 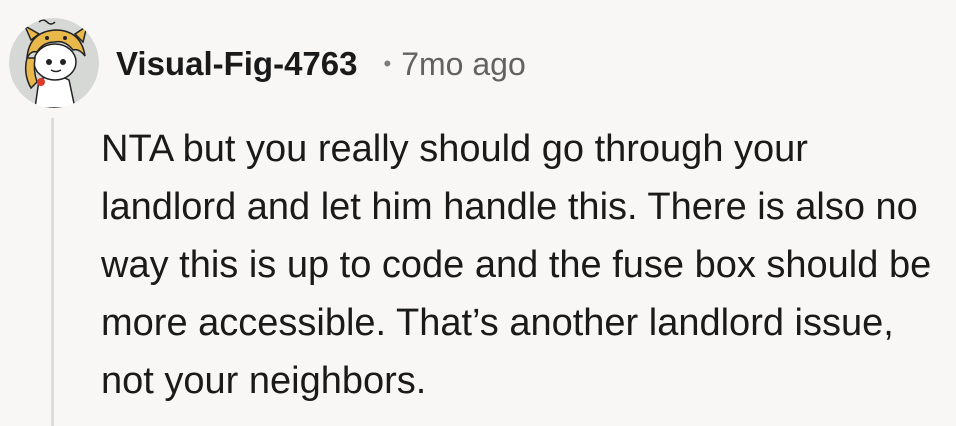 What do you see at coordinates (52, 272) in the screenshot?
I see `thread-line` at bounding box center [52, 272].